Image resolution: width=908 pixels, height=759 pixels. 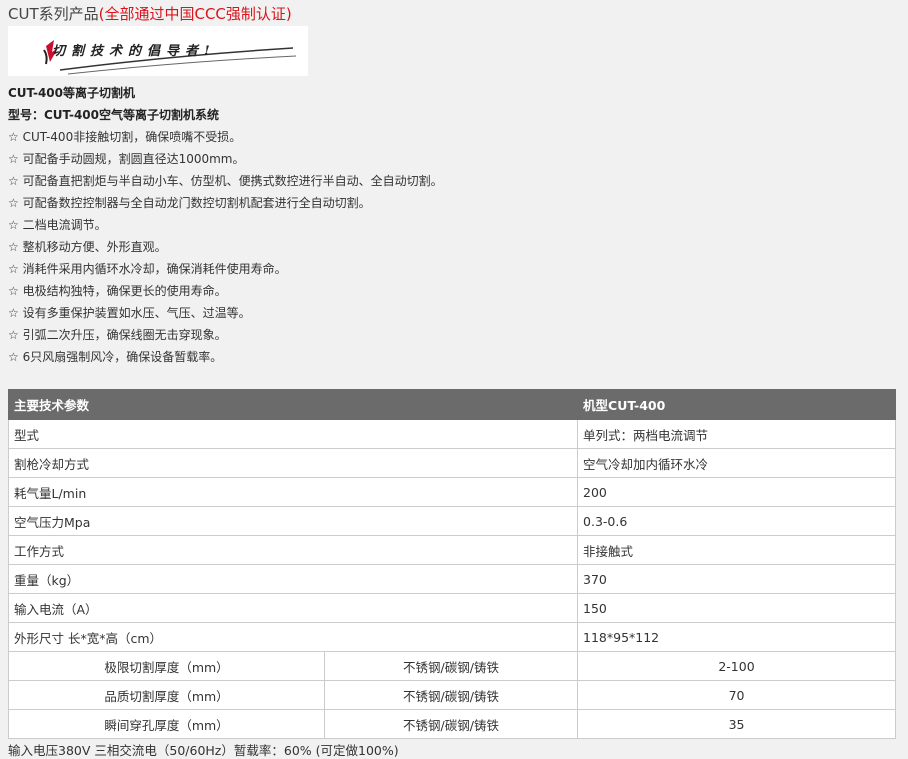 What do you see at coordinates (87, 247) in the screenshot?
I see `feature-item: ☆ 整机移动方便、外形直观。` at bounding box center [87, 247].